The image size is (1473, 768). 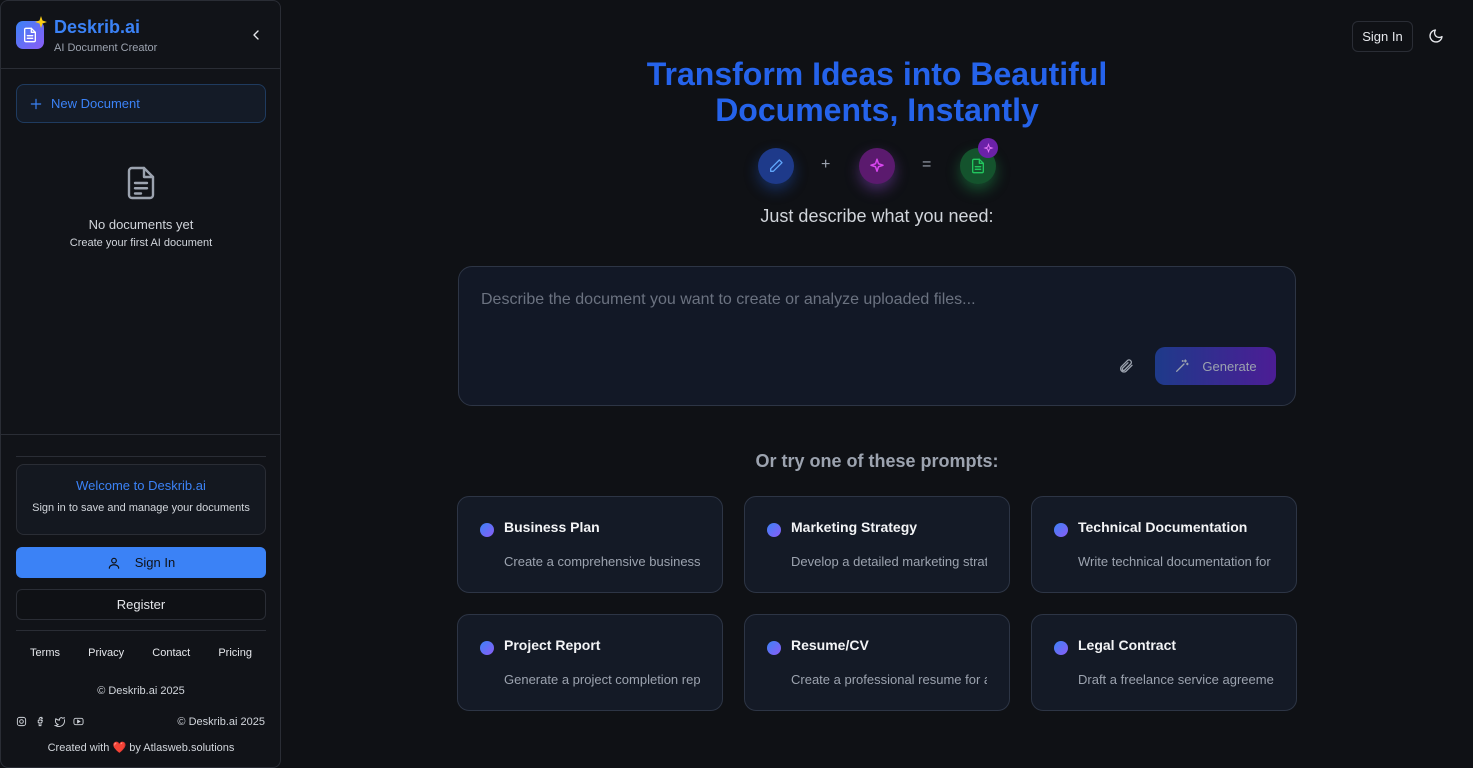 What do you see at coordinates (141, 653) in the screenshot?
I see `footer-links: Terms Privacy Contact Pricing` at bounding box center [141, 653].